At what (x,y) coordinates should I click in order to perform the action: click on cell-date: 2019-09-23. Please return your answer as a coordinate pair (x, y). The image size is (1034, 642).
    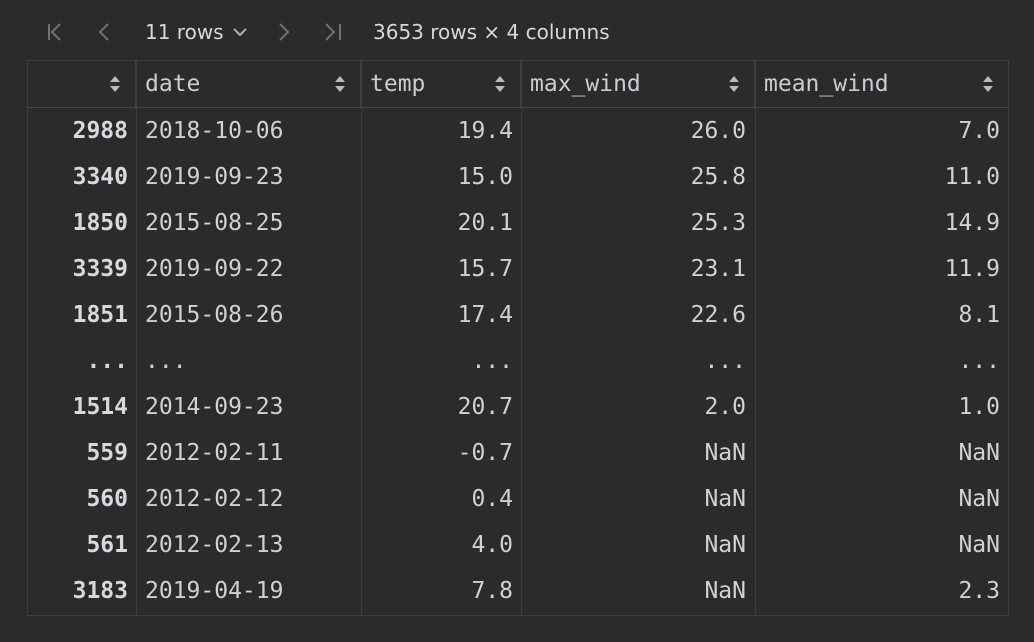
    Looking at the image, I should click on (214, 177).